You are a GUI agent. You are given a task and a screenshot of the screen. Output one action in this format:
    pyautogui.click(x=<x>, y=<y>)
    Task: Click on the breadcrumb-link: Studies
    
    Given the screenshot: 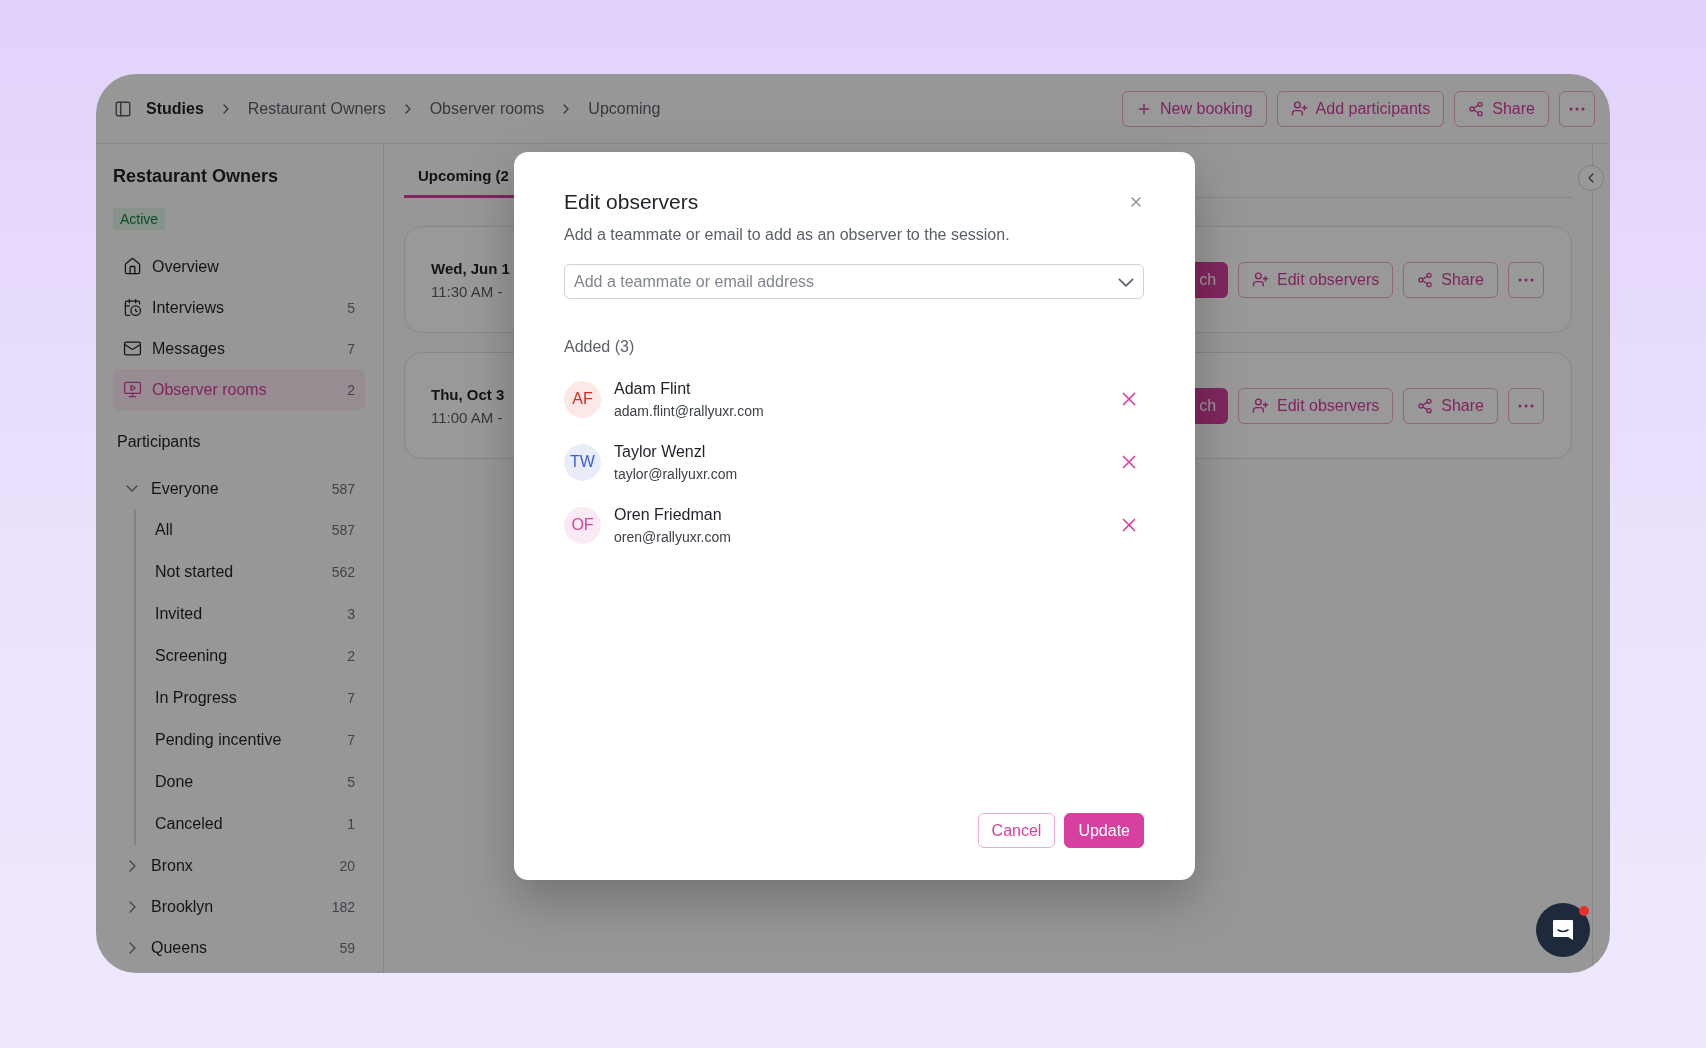 What is the action you would take?
    pyautogui.click(x=175, y=108)
    